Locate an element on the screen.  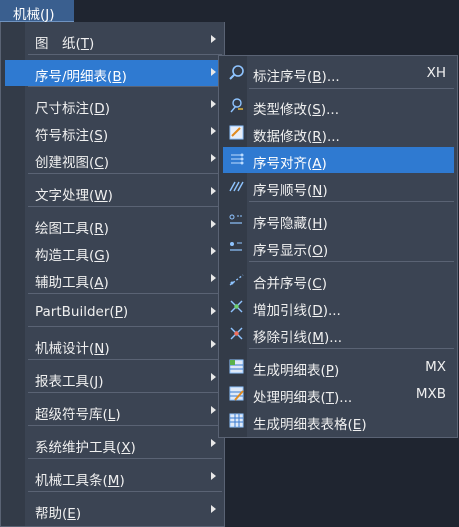
menu-item-4: 创建视图(C) is located at coordinates (123, 159).